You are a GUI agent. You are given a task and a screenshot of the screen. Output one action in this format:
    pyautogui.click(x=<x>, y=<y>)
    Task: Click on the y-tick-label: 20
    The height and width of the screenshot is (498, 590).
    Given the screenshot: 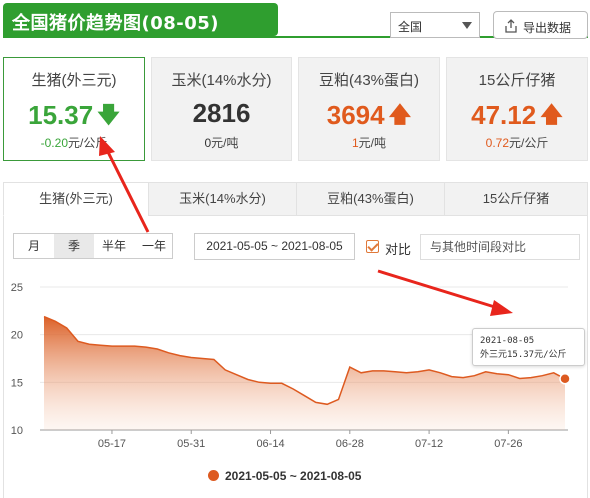 What is the action you would take?
    pyautogui.click(x=17, y=336)
    